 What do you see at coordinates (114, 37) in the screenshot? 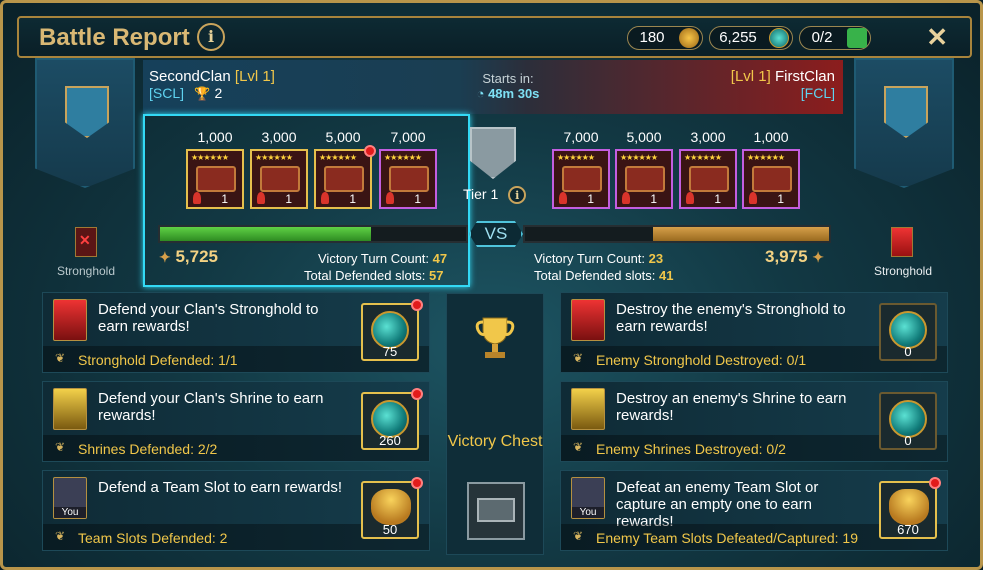
I see `page-title: Battle Report` at bounding box center [114, 37].